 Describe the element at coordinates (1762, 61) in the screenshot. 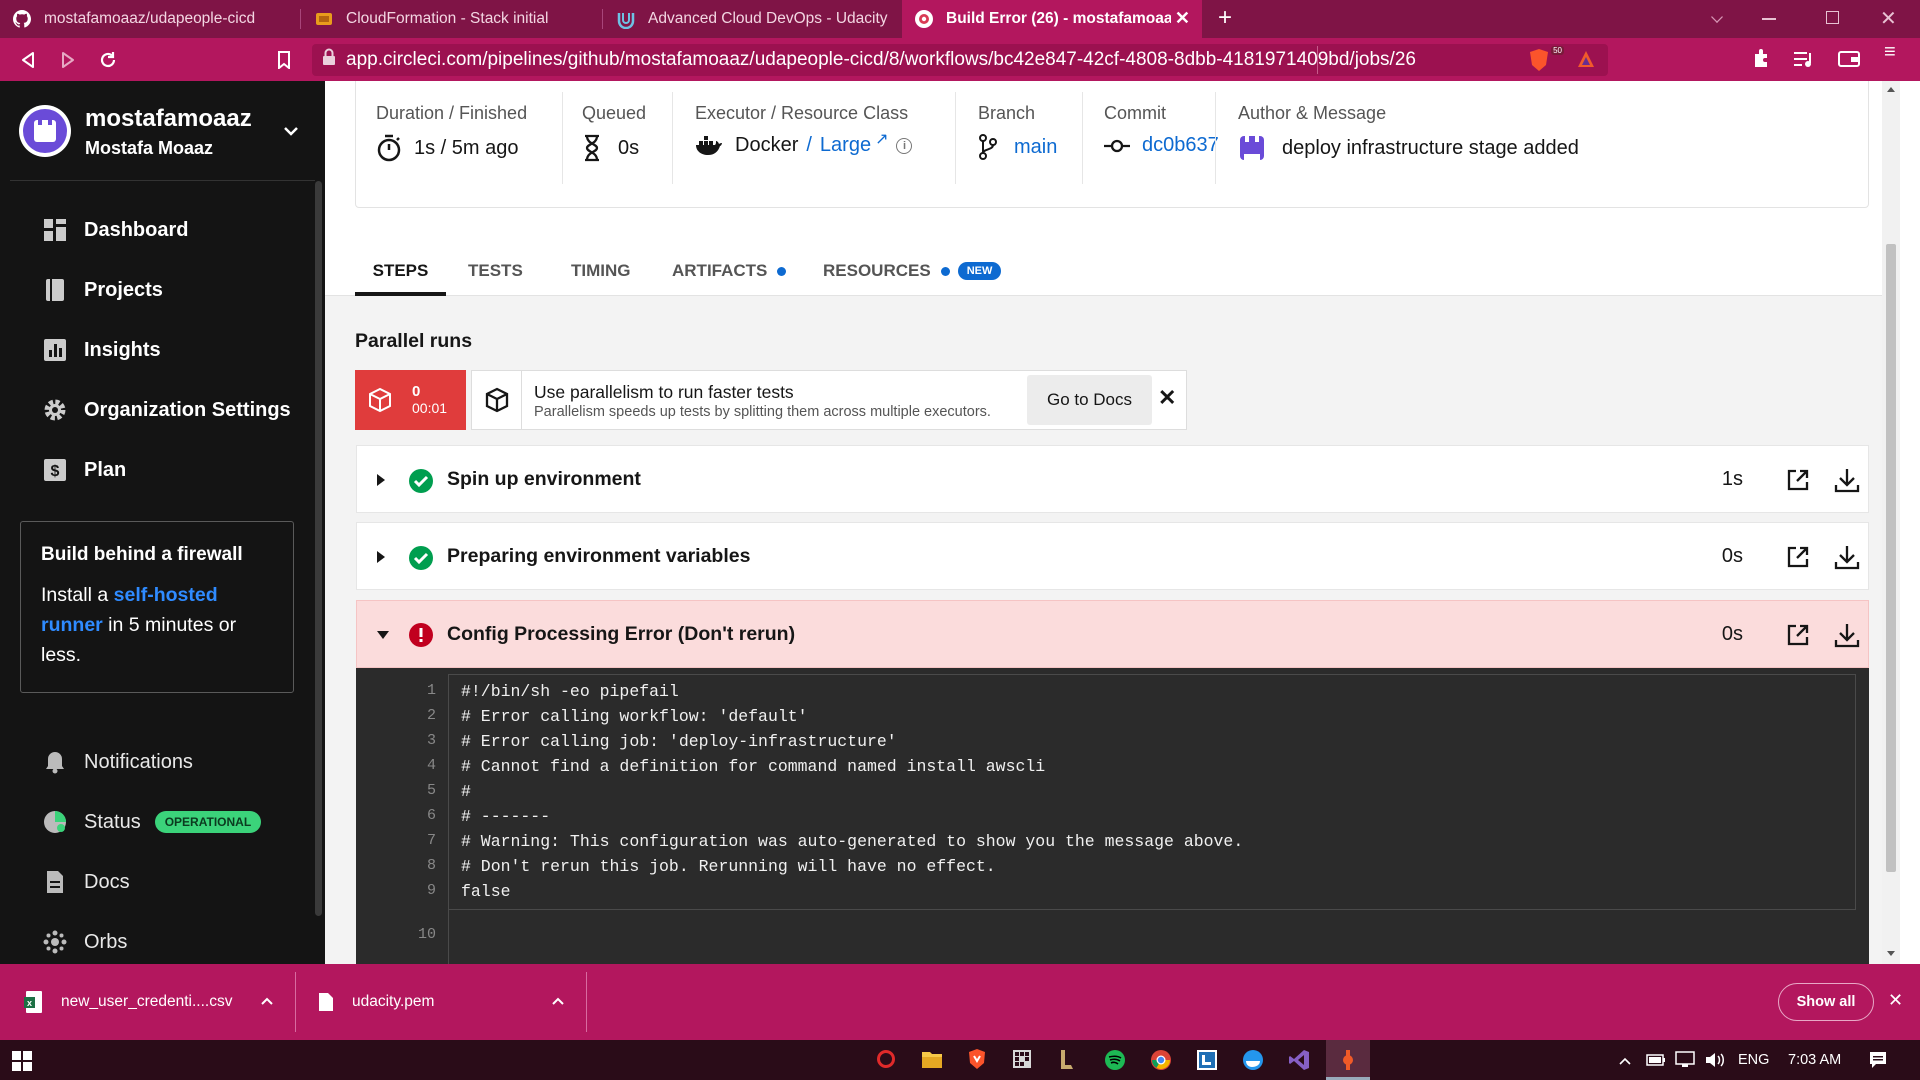

I see `extensions-icon` at that location.